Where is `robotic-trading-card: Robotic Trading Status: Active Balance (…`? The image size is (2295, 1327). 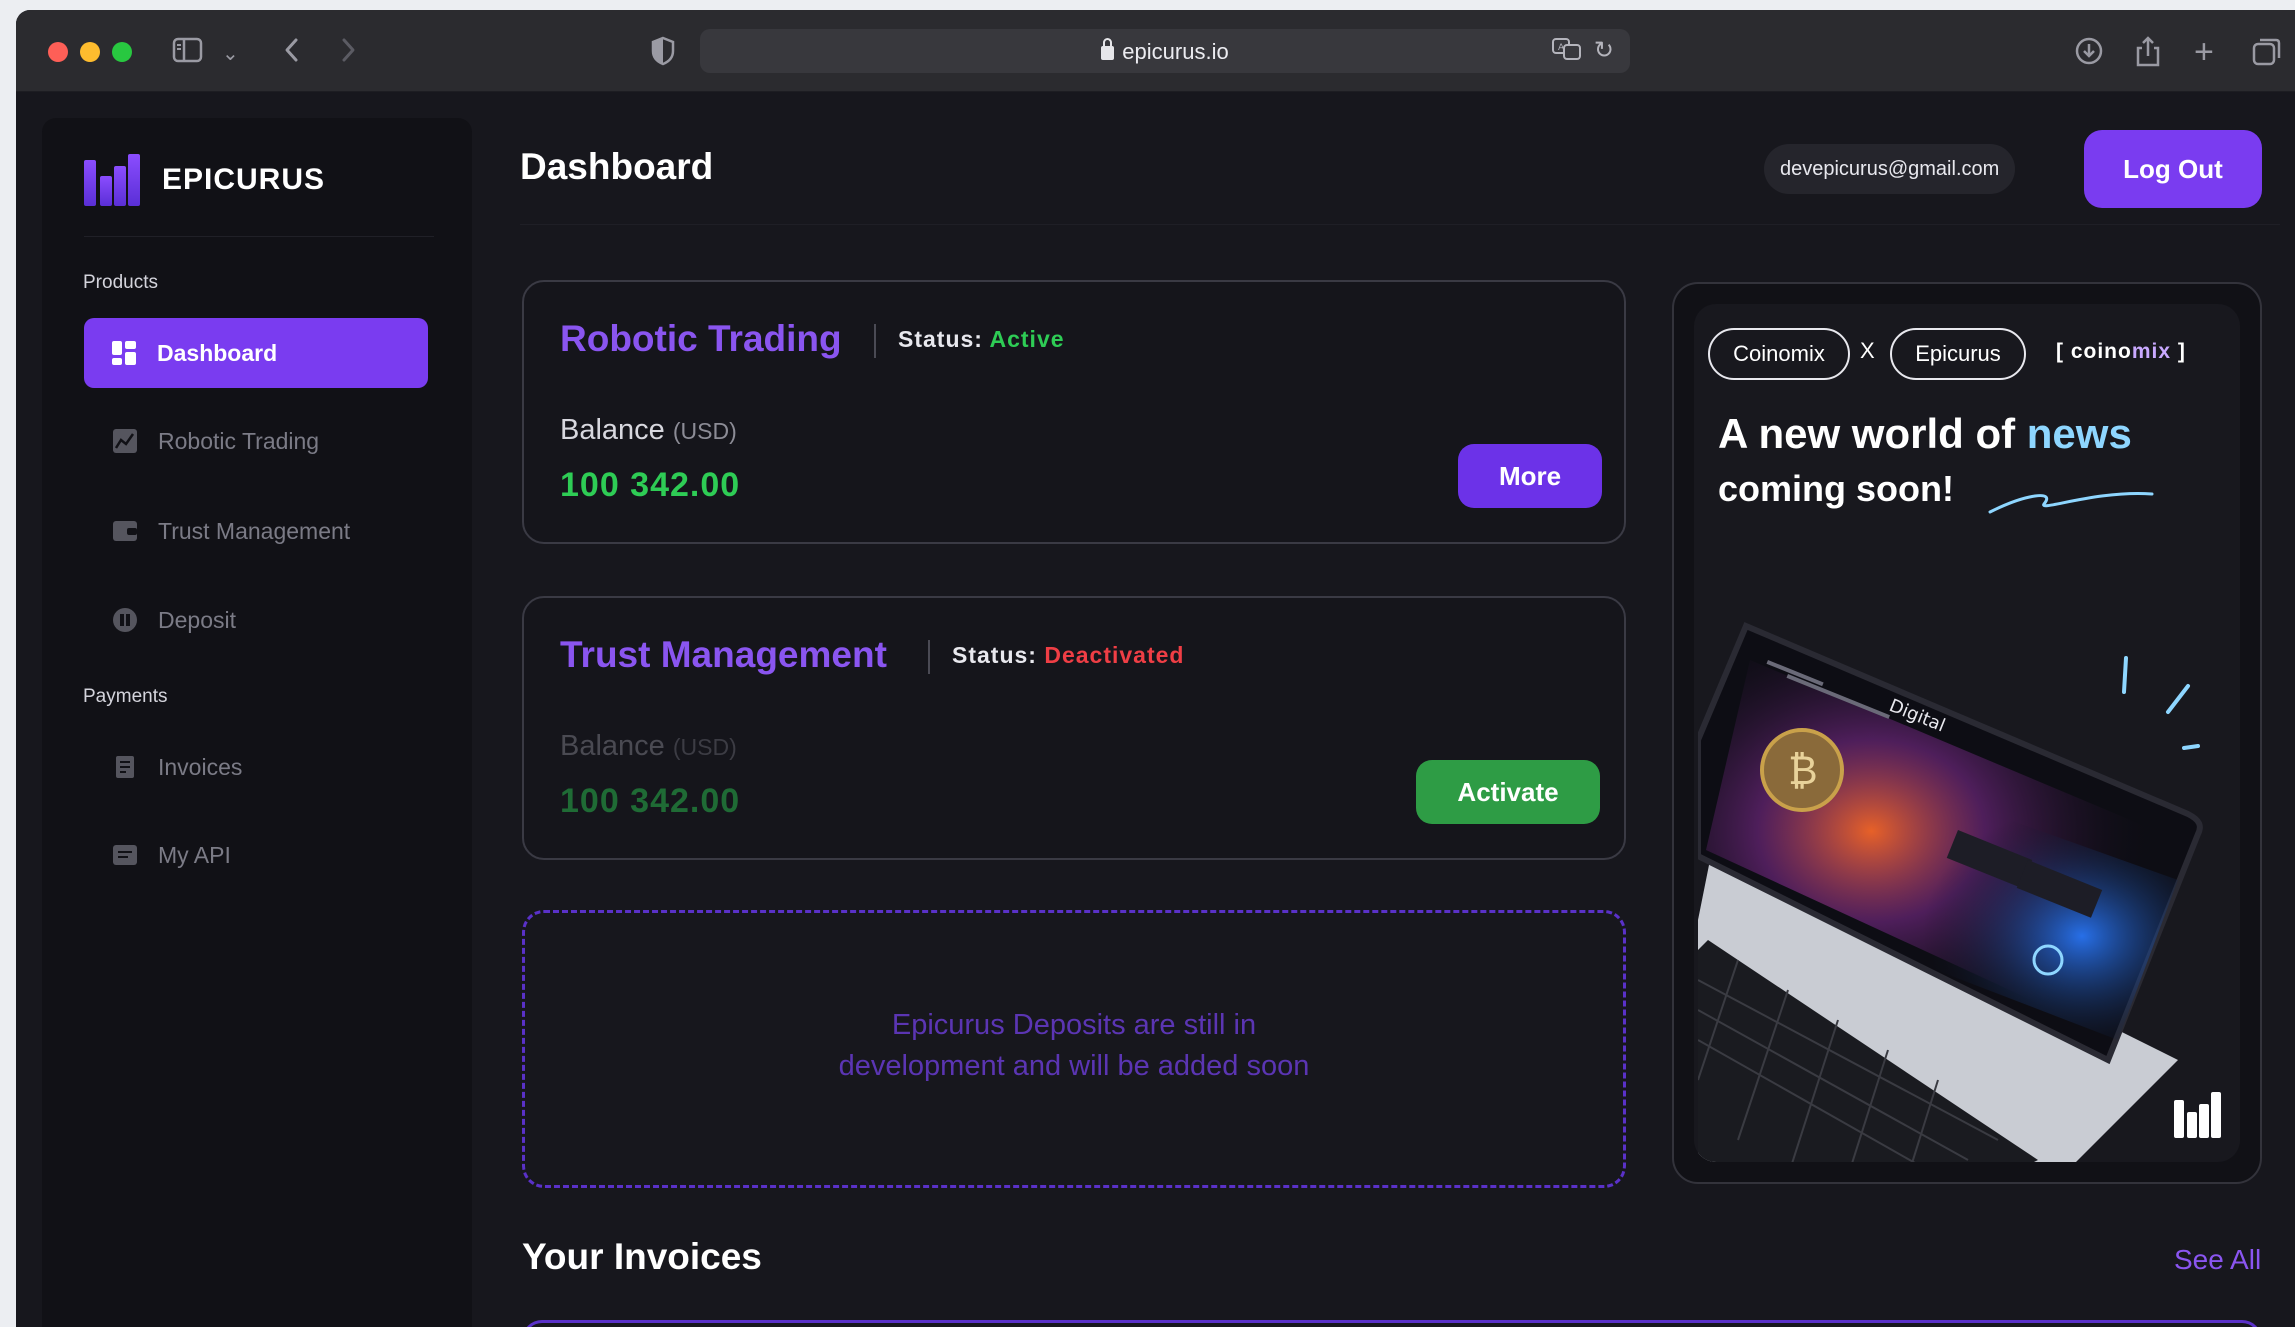 robotic-trading-card: Robotic Trading Status: Active Balance (… is located at coordinates (1074, 412).